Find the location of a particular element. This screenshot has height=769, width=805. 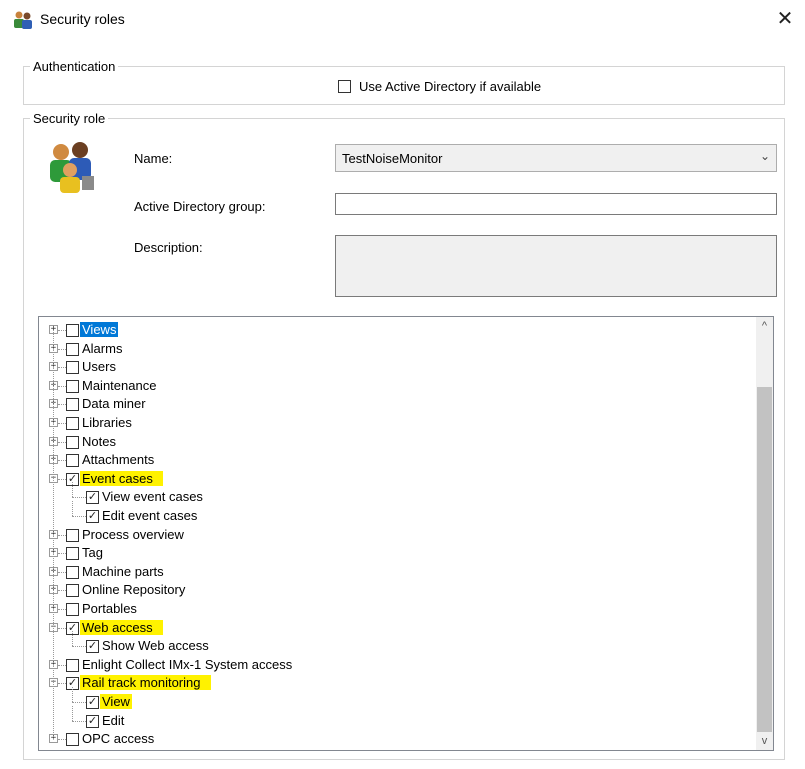

tree-item-edit-event-cases: ✓ Edit event cases is located at coordinates (389, 513).